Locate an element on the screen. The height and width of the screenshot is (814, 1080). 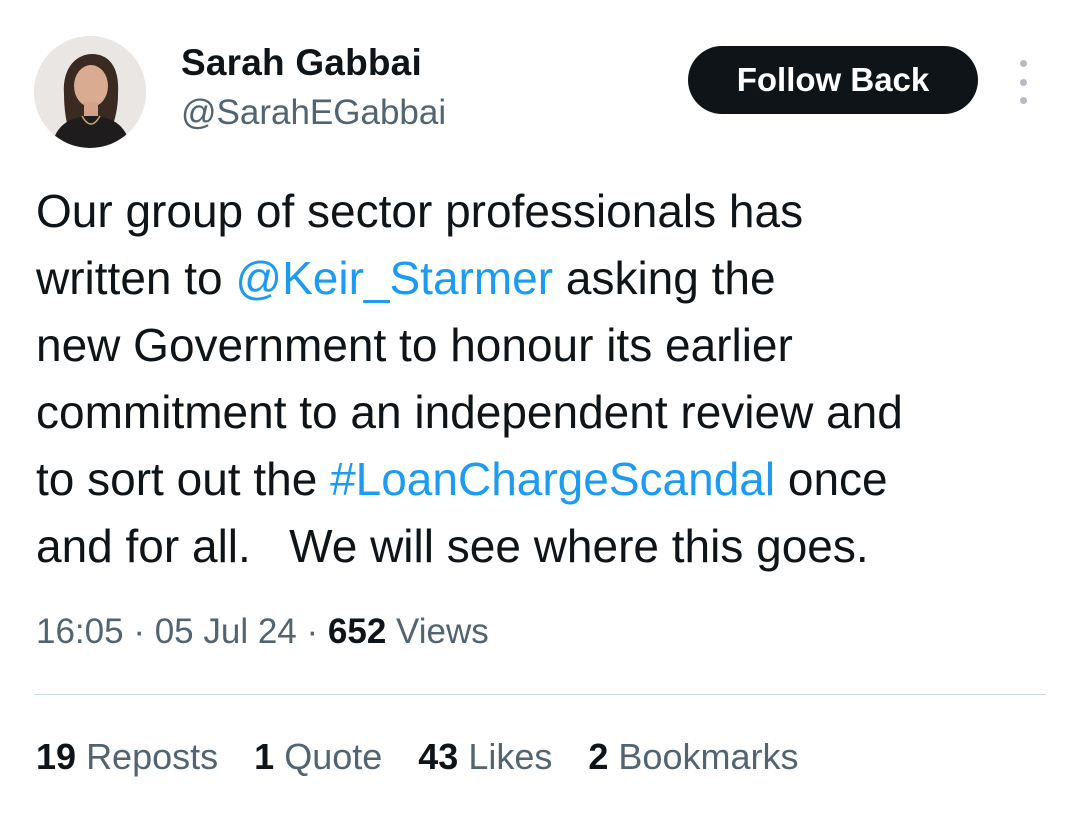
engagement-stats: 19 Reposts 1 Quote 43 Likes 2 Bookmarks is located at coordinates (417, 757).